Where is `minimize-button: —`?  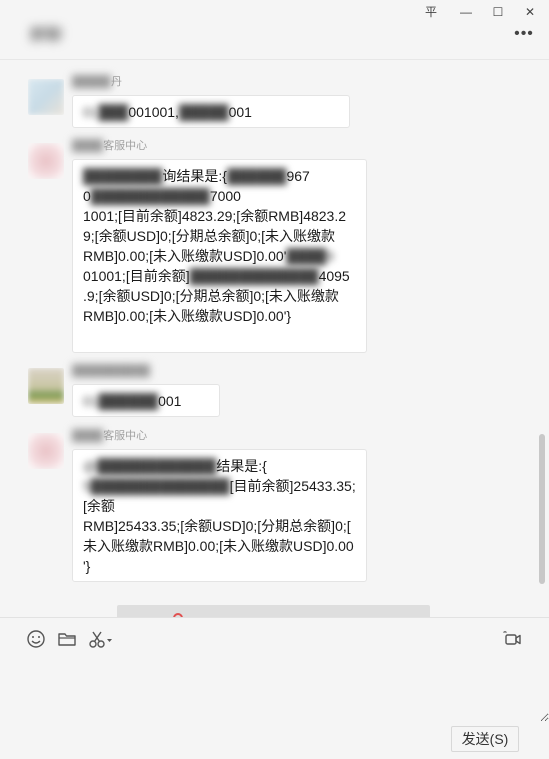 minimize-button: — is located at coordinates (466, 12).